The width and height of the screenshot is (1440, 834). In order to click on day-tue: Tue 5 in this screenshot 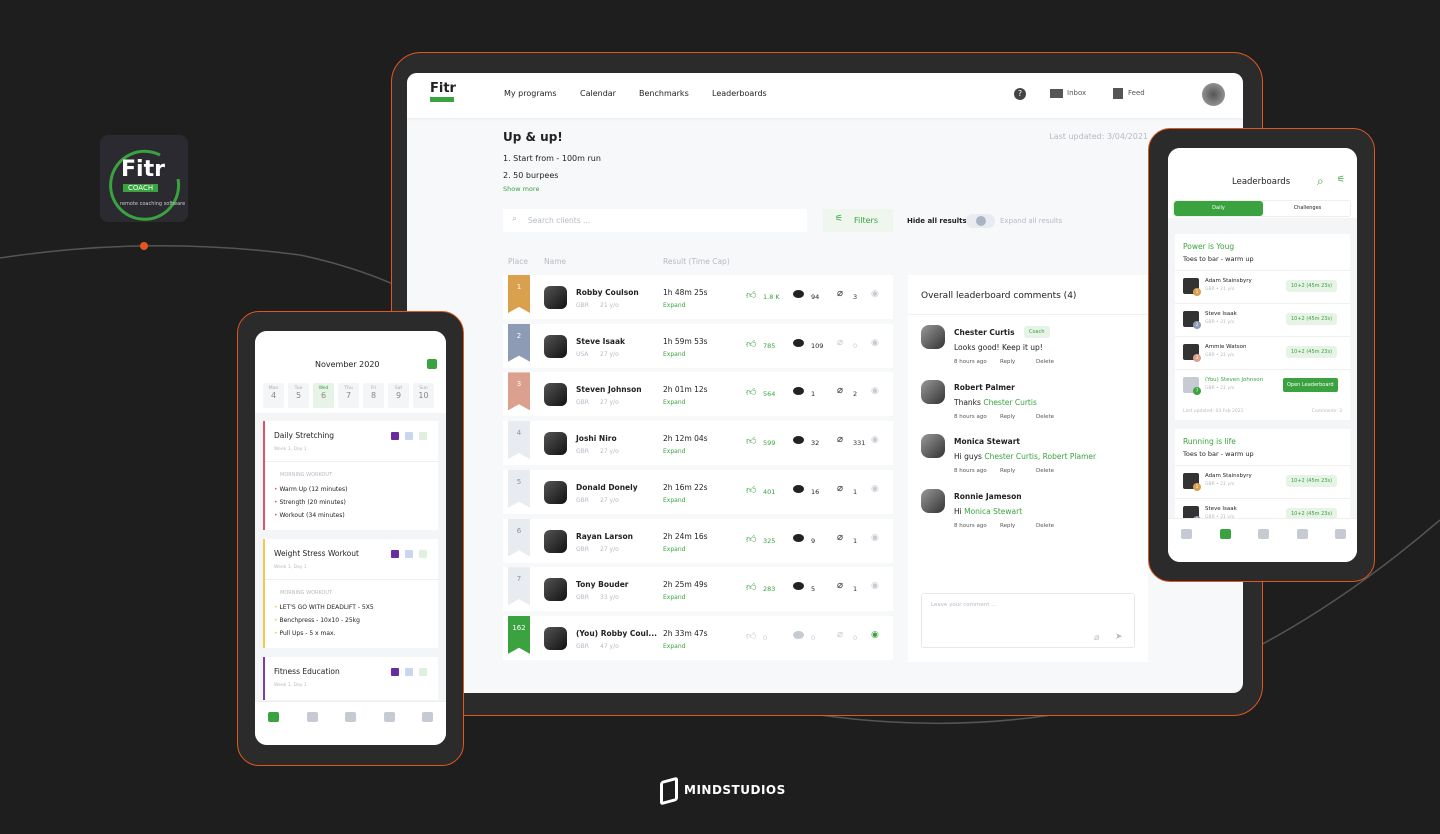, I will do `click(298, 395)`.